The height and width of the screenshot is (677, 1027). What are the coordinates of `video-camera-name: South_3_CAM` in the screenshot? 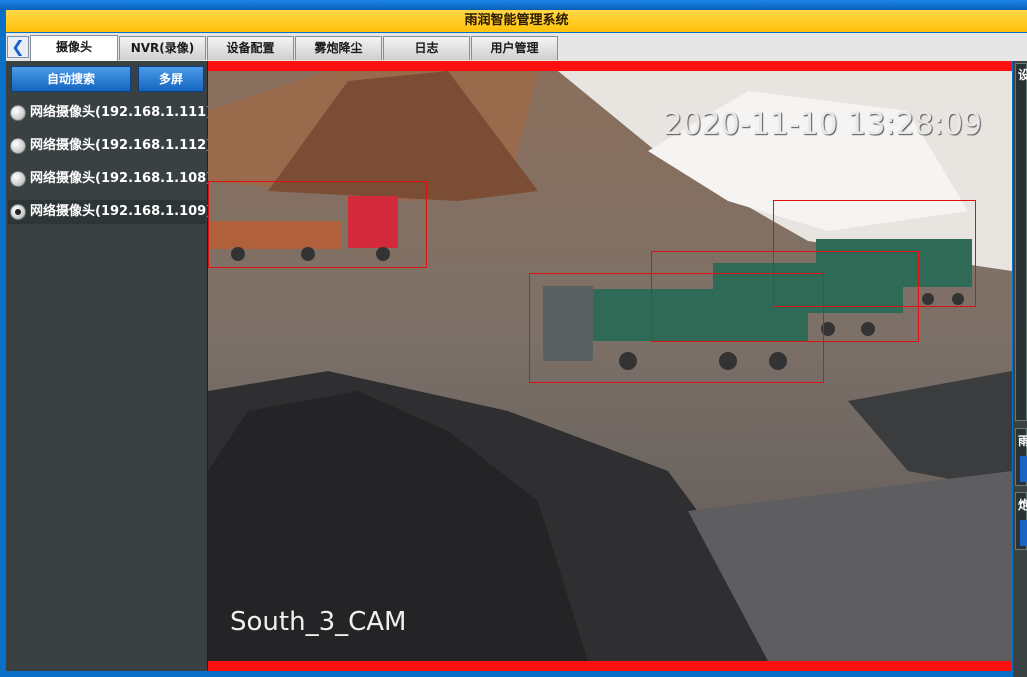 It's located at (318, 622).